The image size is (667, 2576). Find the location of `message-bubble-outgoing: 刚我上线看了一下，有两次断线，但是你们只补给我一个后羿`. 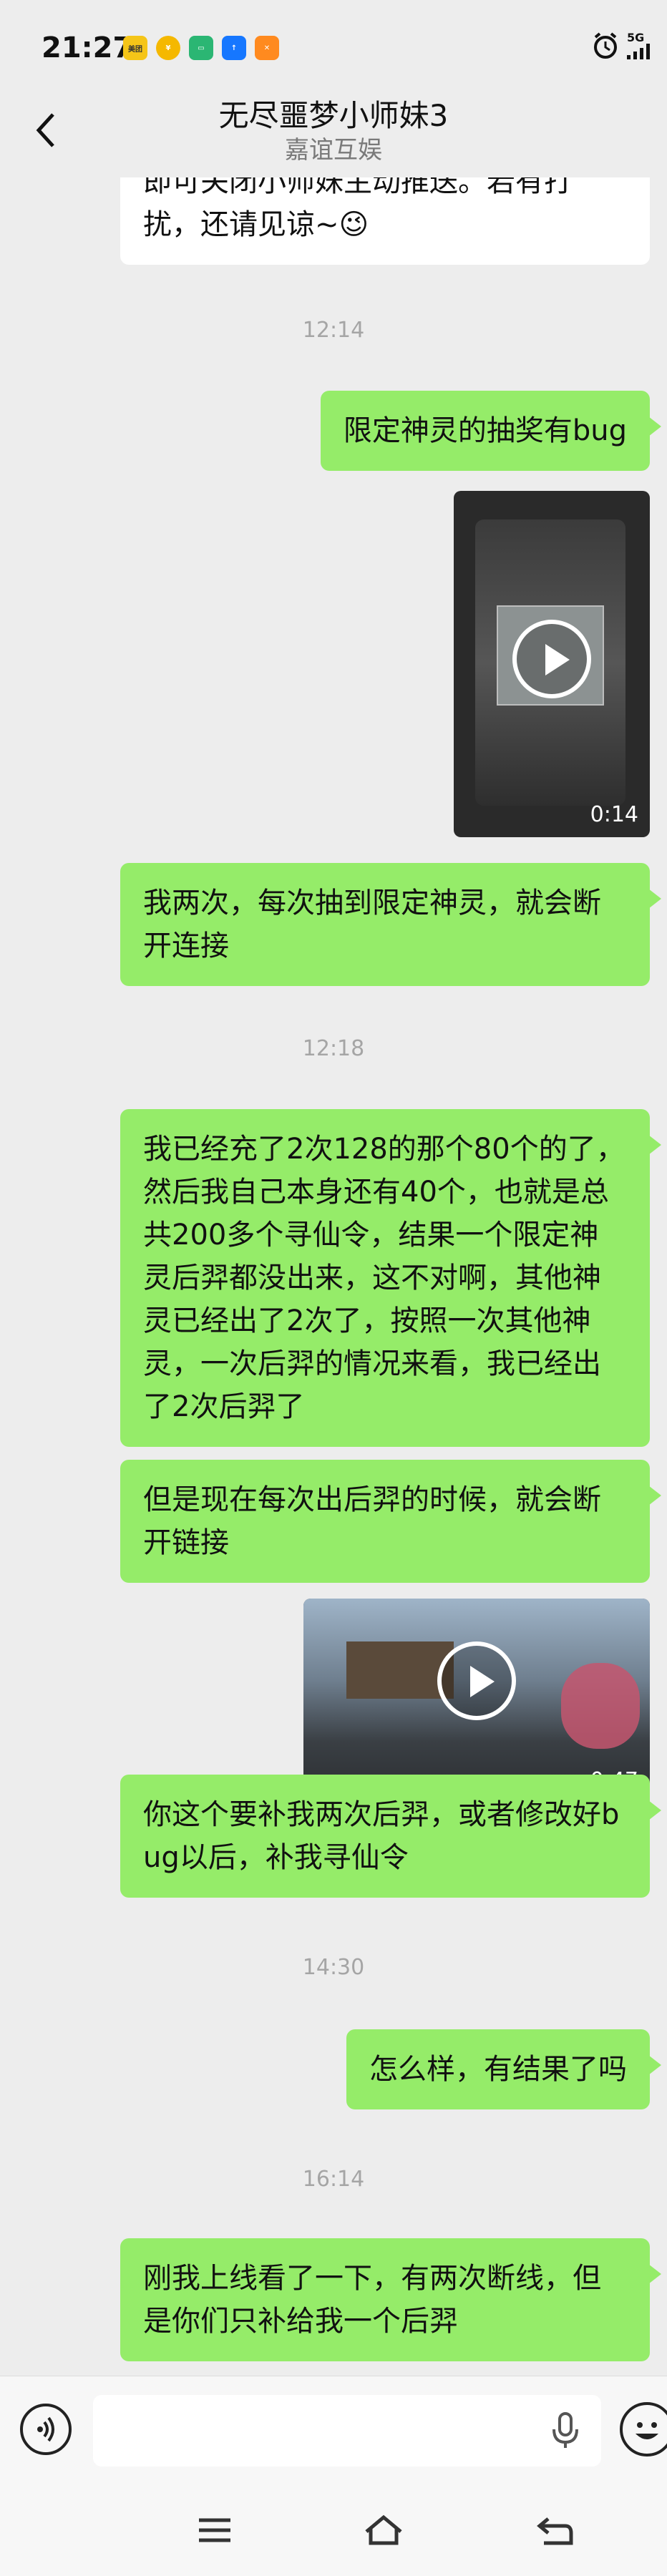

message-bubble-outgoing: 刚我上线看了一下，有两次断线，但是你们只补给我一个后羿 is located at coordinates (390, 2299).